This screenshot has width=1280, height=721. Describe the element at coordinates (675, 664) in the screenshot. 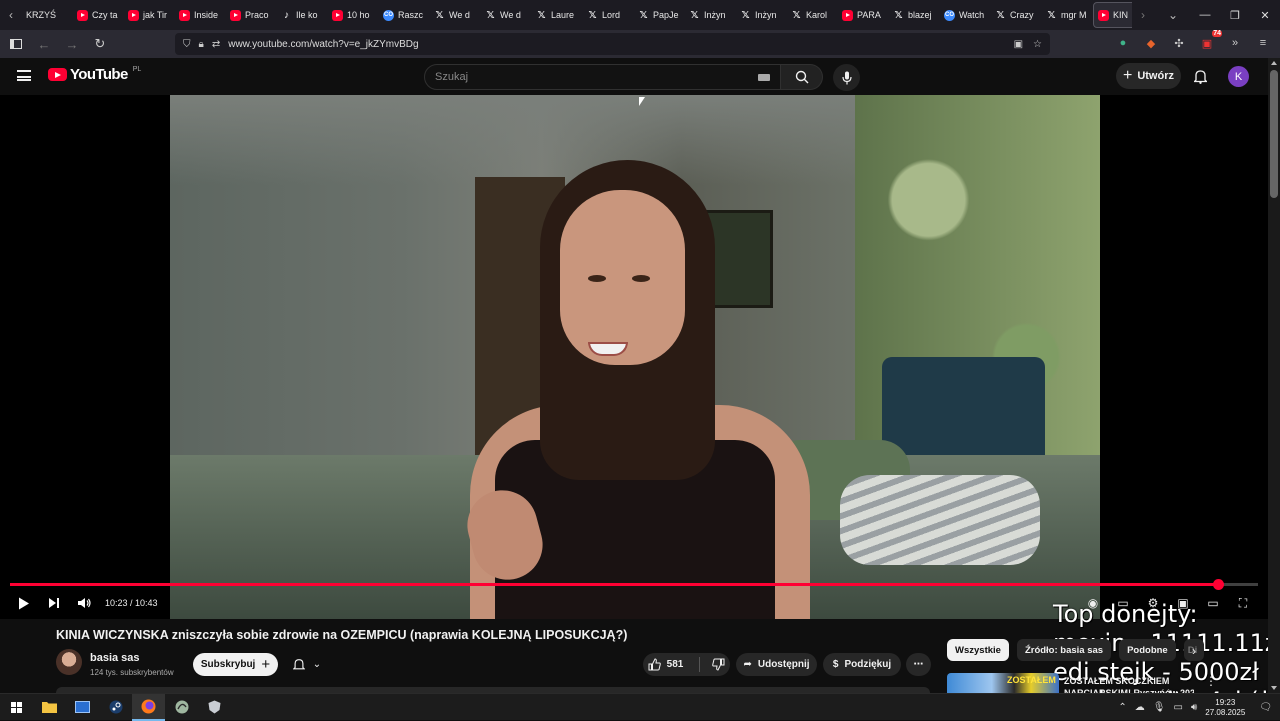

I see `like-count: 581` at that location.